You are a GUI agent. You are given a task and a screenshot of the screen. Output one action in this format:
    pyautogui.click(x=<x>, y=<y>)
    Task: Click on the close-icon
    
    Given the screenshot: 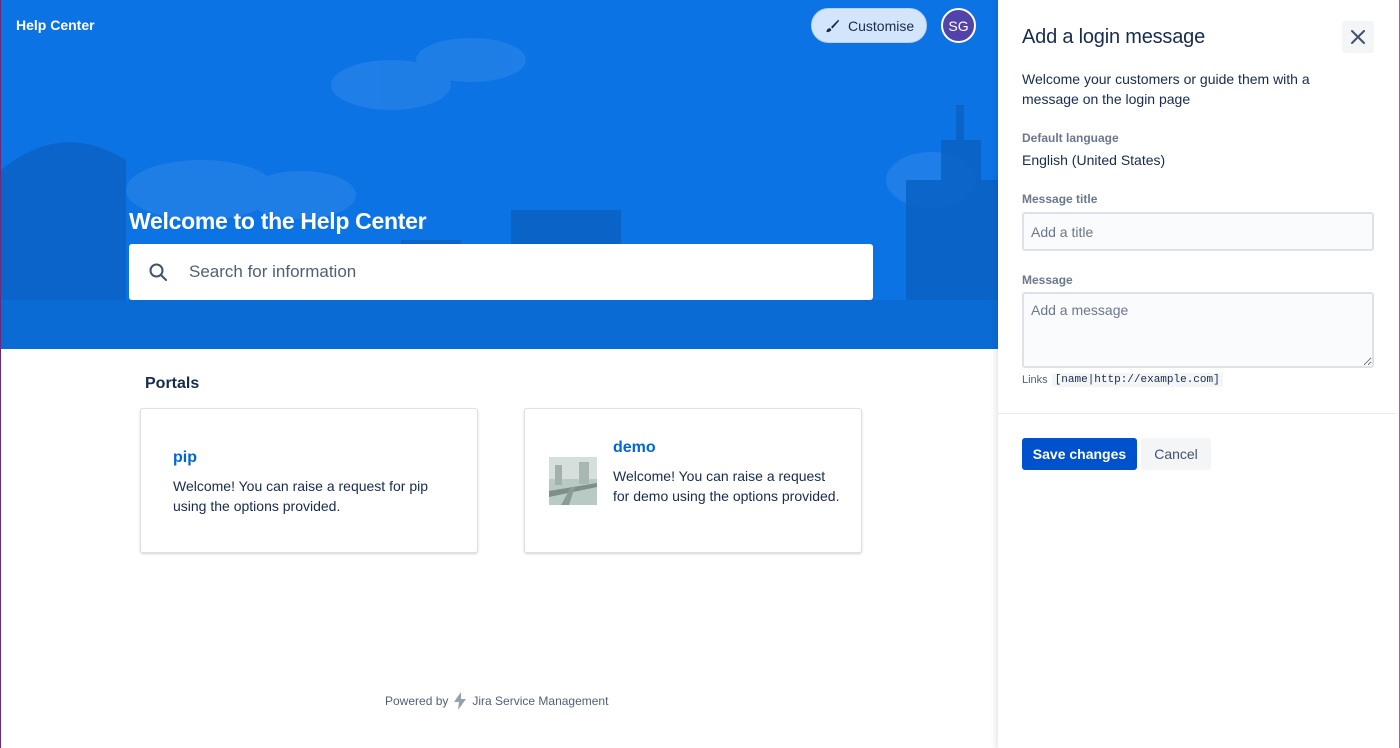 What is the action you would take?
    pyautogui.click(x=1358, y=37)
    